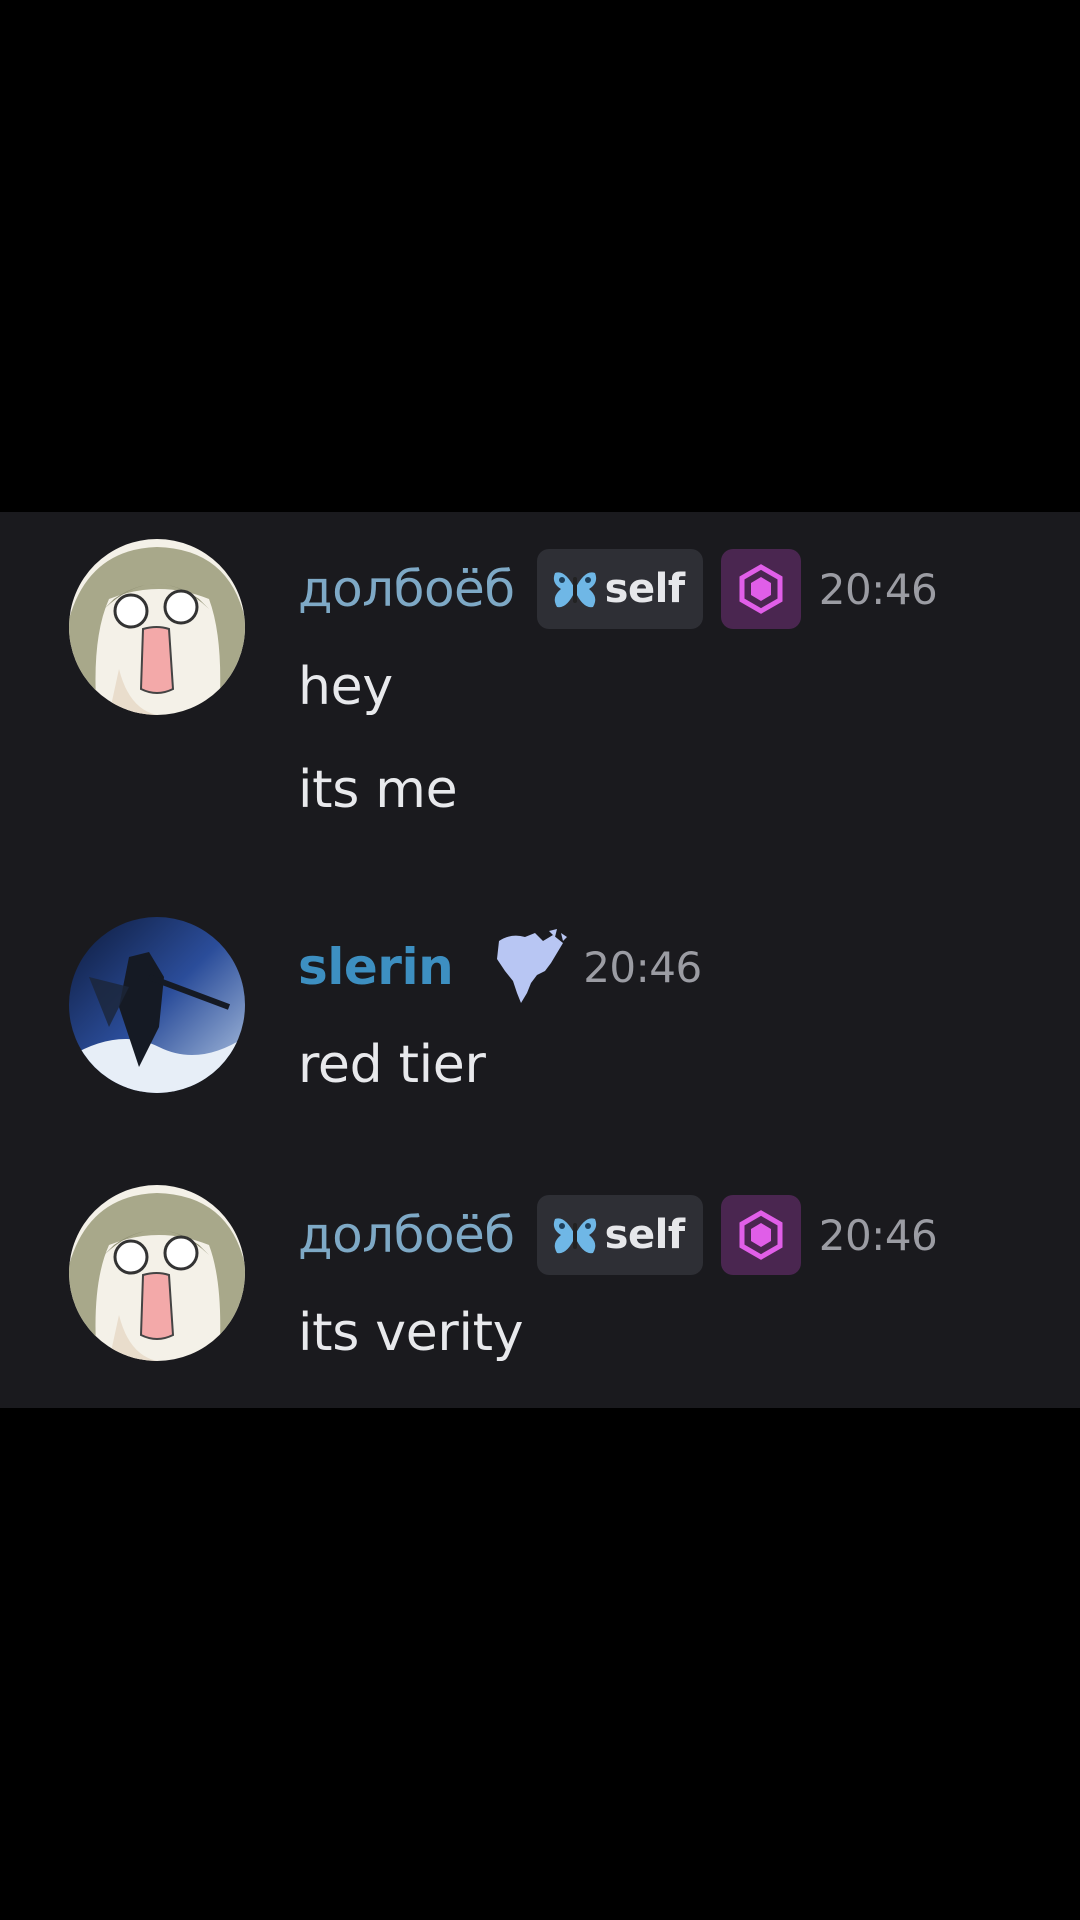 This screenshot has height=1920, width=1080. Describe the element at coordinates (411, 1333) in the screenshot. I see `message-text: its verity` at that location.